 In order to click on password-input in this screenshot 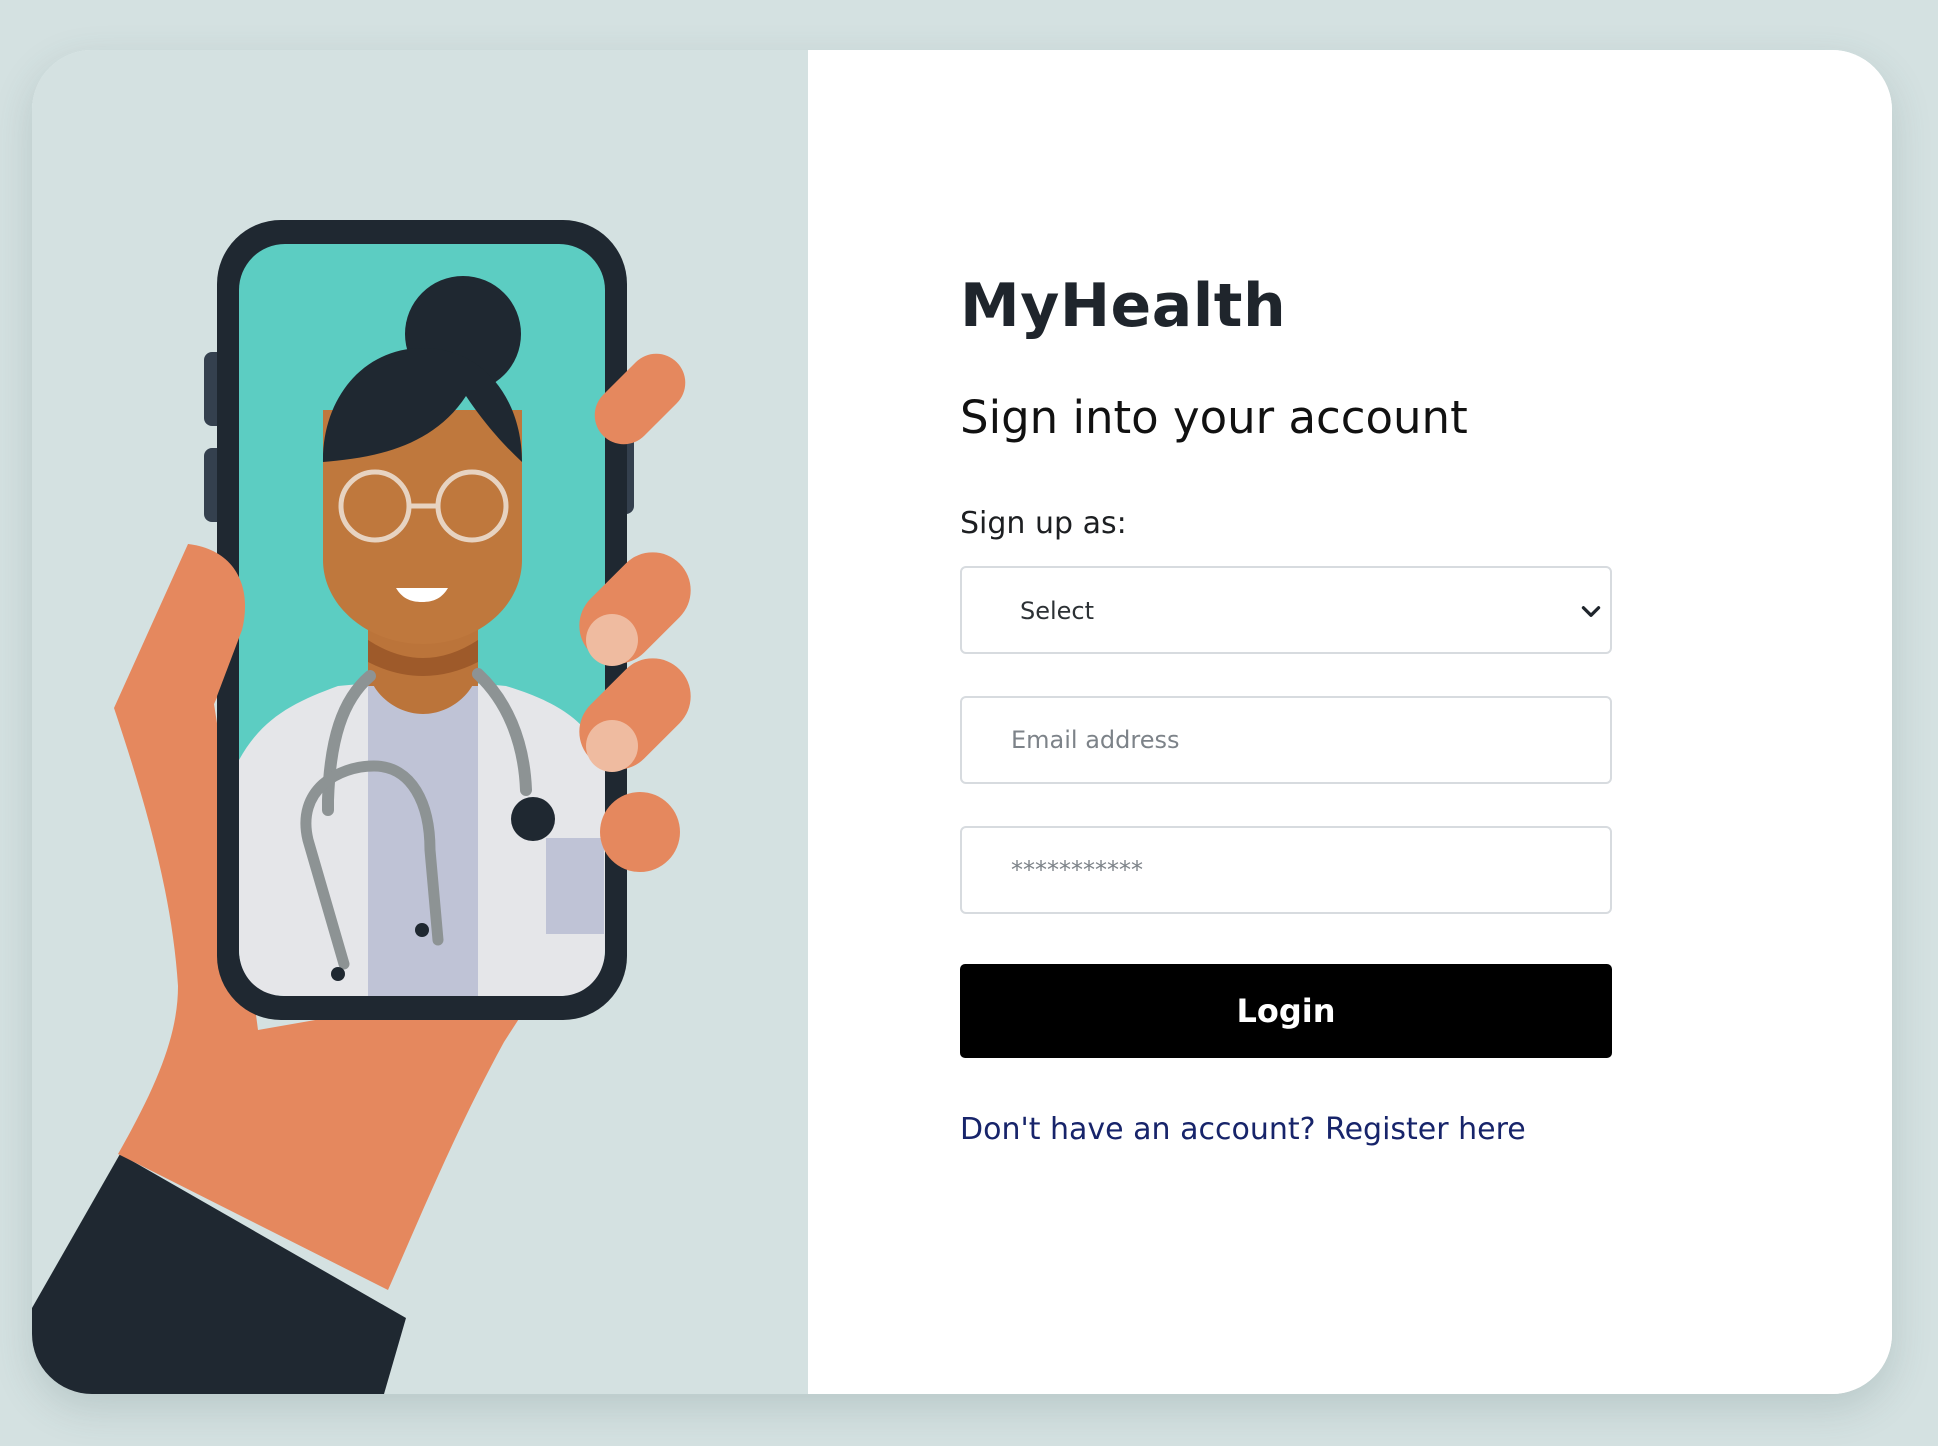, I will do `click(1286, 870)`.